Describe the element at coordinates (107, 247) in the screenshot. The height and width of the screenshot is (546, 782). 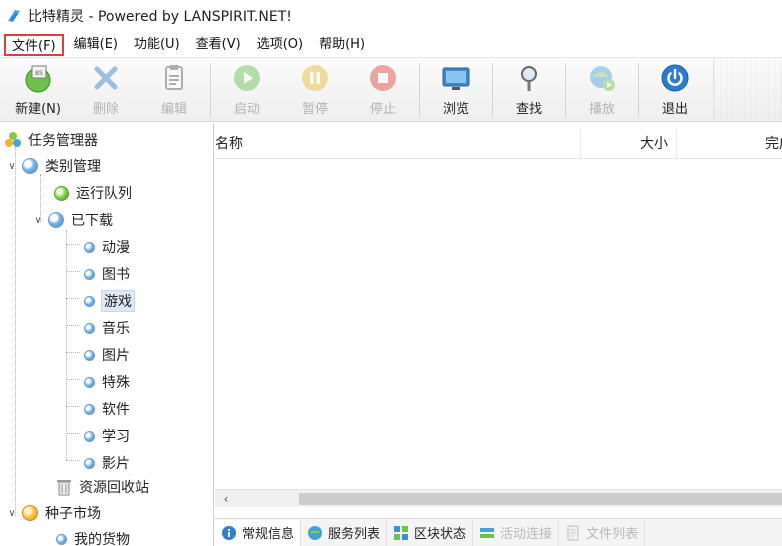
I see `tree-item-anime: 动漫` at that location.